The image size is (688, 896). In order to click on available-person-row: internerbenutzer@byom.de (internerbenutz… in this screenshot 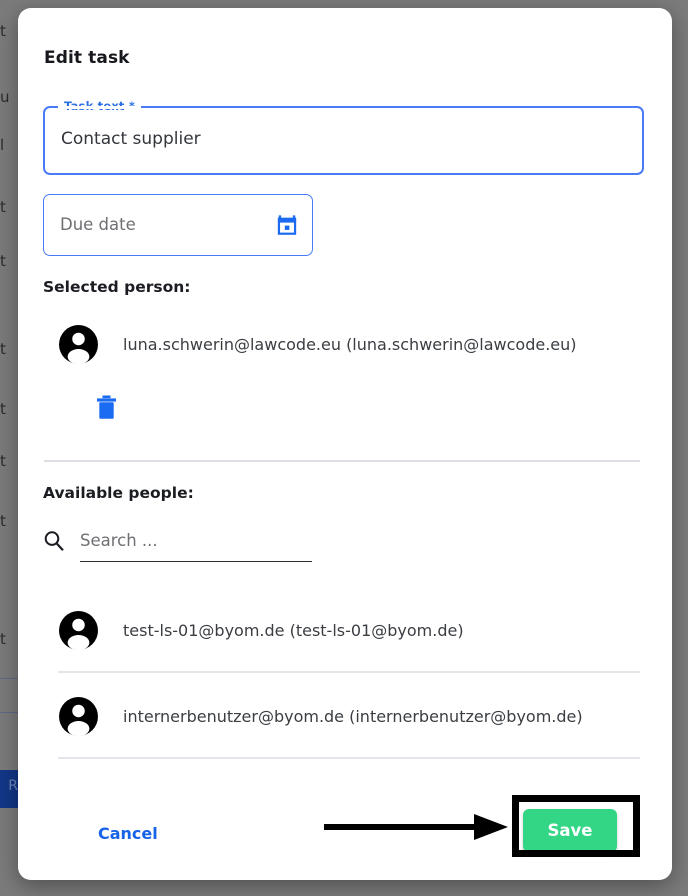, I will do `click(309, 716)`.